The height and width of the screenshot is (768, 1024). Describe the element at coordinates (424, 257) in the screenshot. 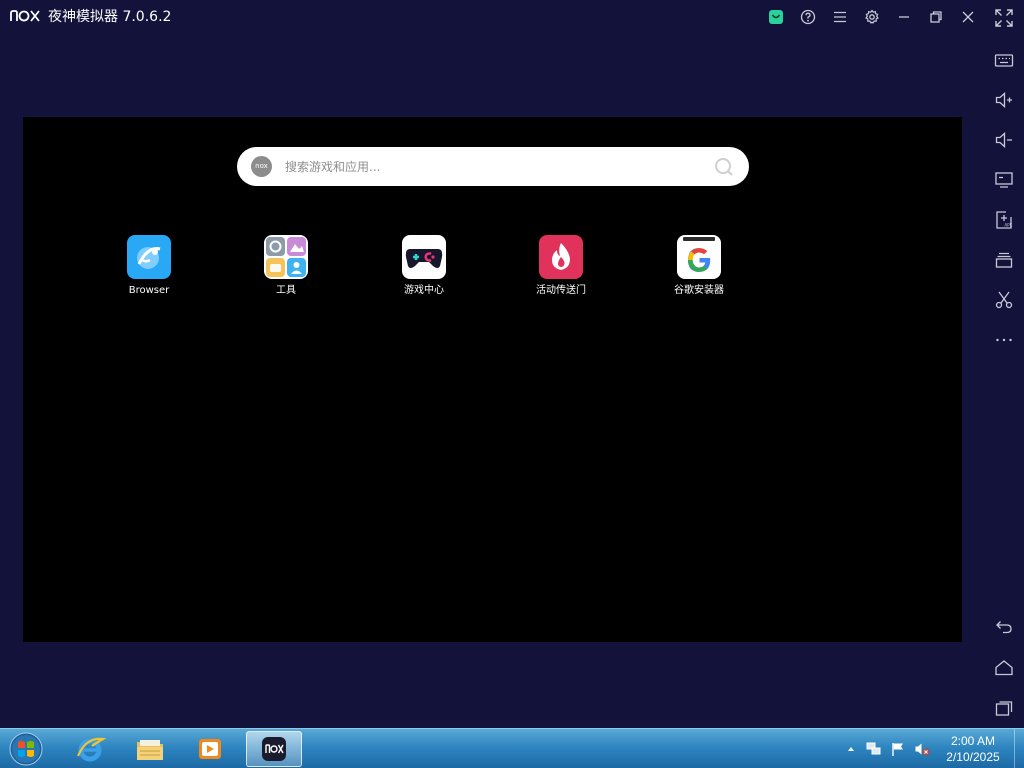

I see `game-center-icon` at that location.